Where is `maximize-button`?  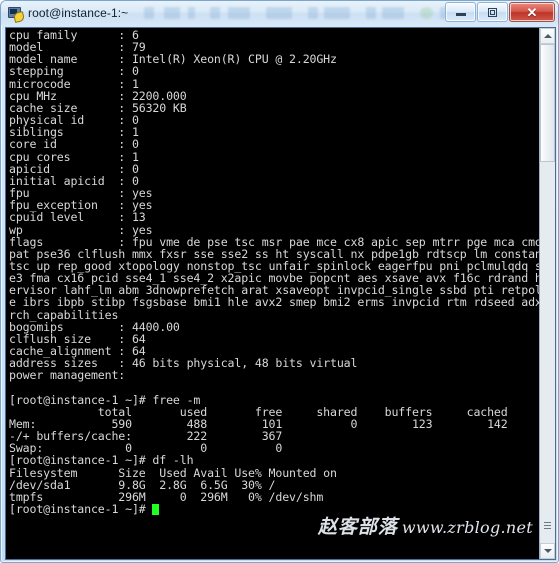 maximize-button is located at coordinates (492, 12).